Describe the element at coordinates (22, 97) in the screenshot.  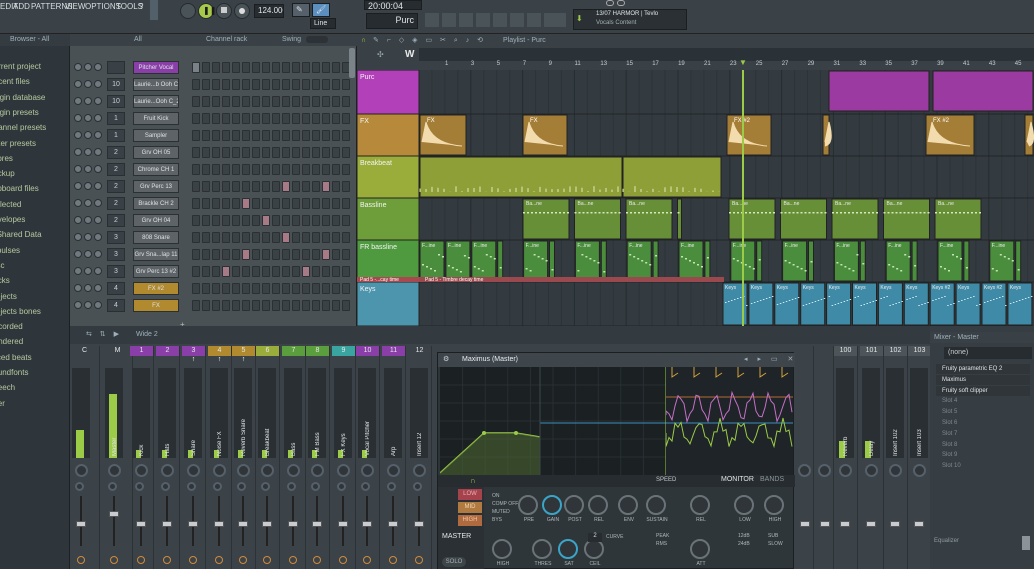
I see `browser-item: Plugin database` at that location.